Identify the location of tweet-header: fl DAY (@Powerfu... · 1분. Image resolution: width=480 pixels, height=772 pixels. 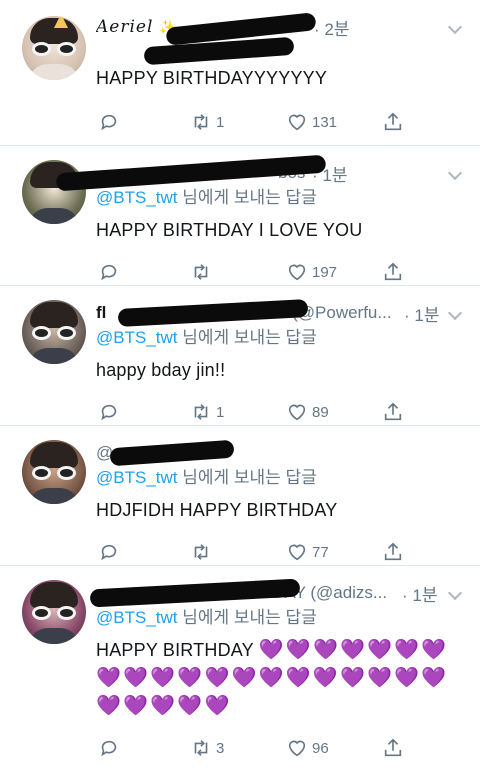
(288, 313).